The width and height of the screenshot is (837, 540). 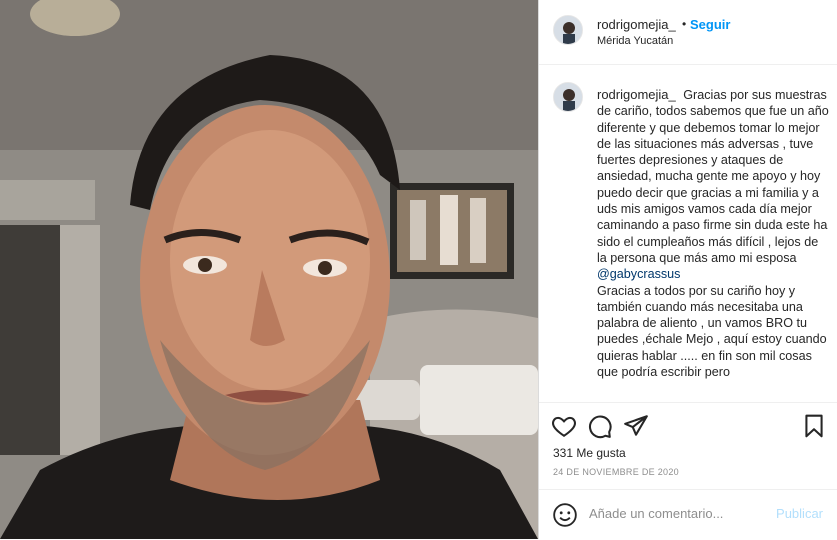 What do you see at coordinates (616, 472) in the screenshot?
I see `post-date: 24 DE NOVIEMBRE DE 2020` at bounding box center [616, 472].